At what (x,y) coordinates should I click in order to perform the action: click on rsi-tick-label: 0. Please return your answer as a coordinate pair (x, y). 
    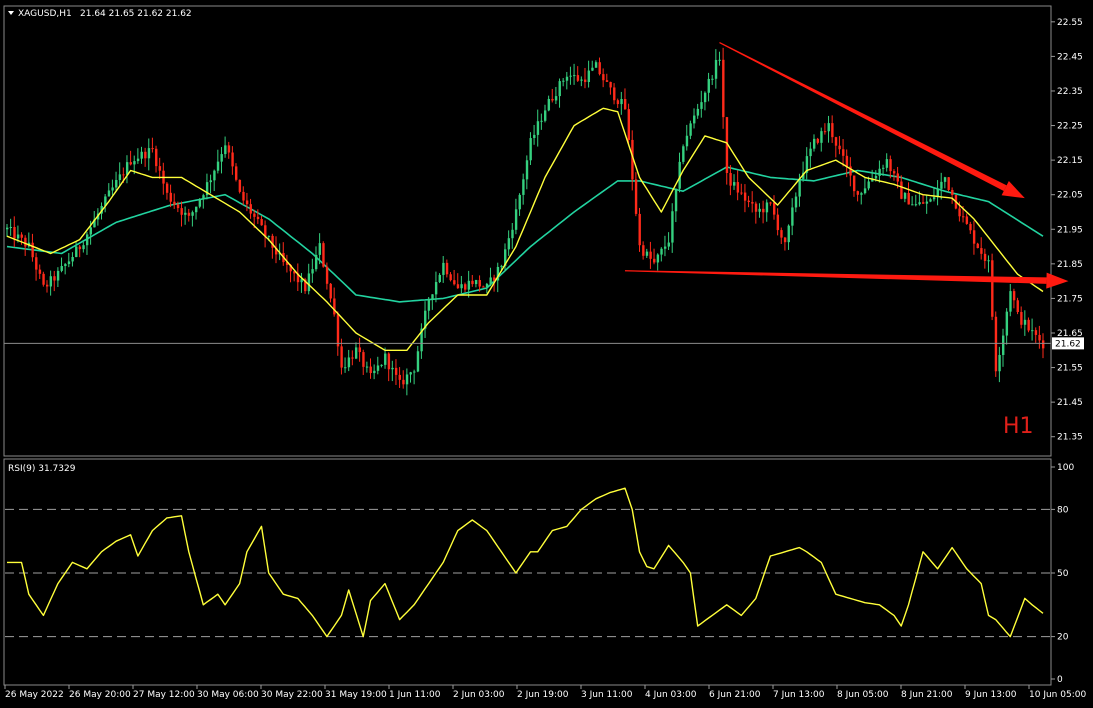
    Looking at the image, I should click on (1060, 680).